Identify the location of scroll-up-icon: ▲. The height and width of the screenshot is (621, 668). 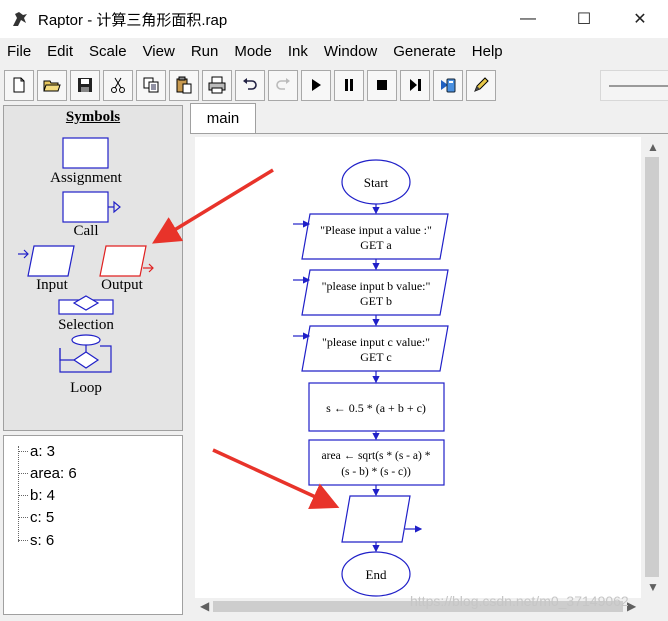
(653, 147).